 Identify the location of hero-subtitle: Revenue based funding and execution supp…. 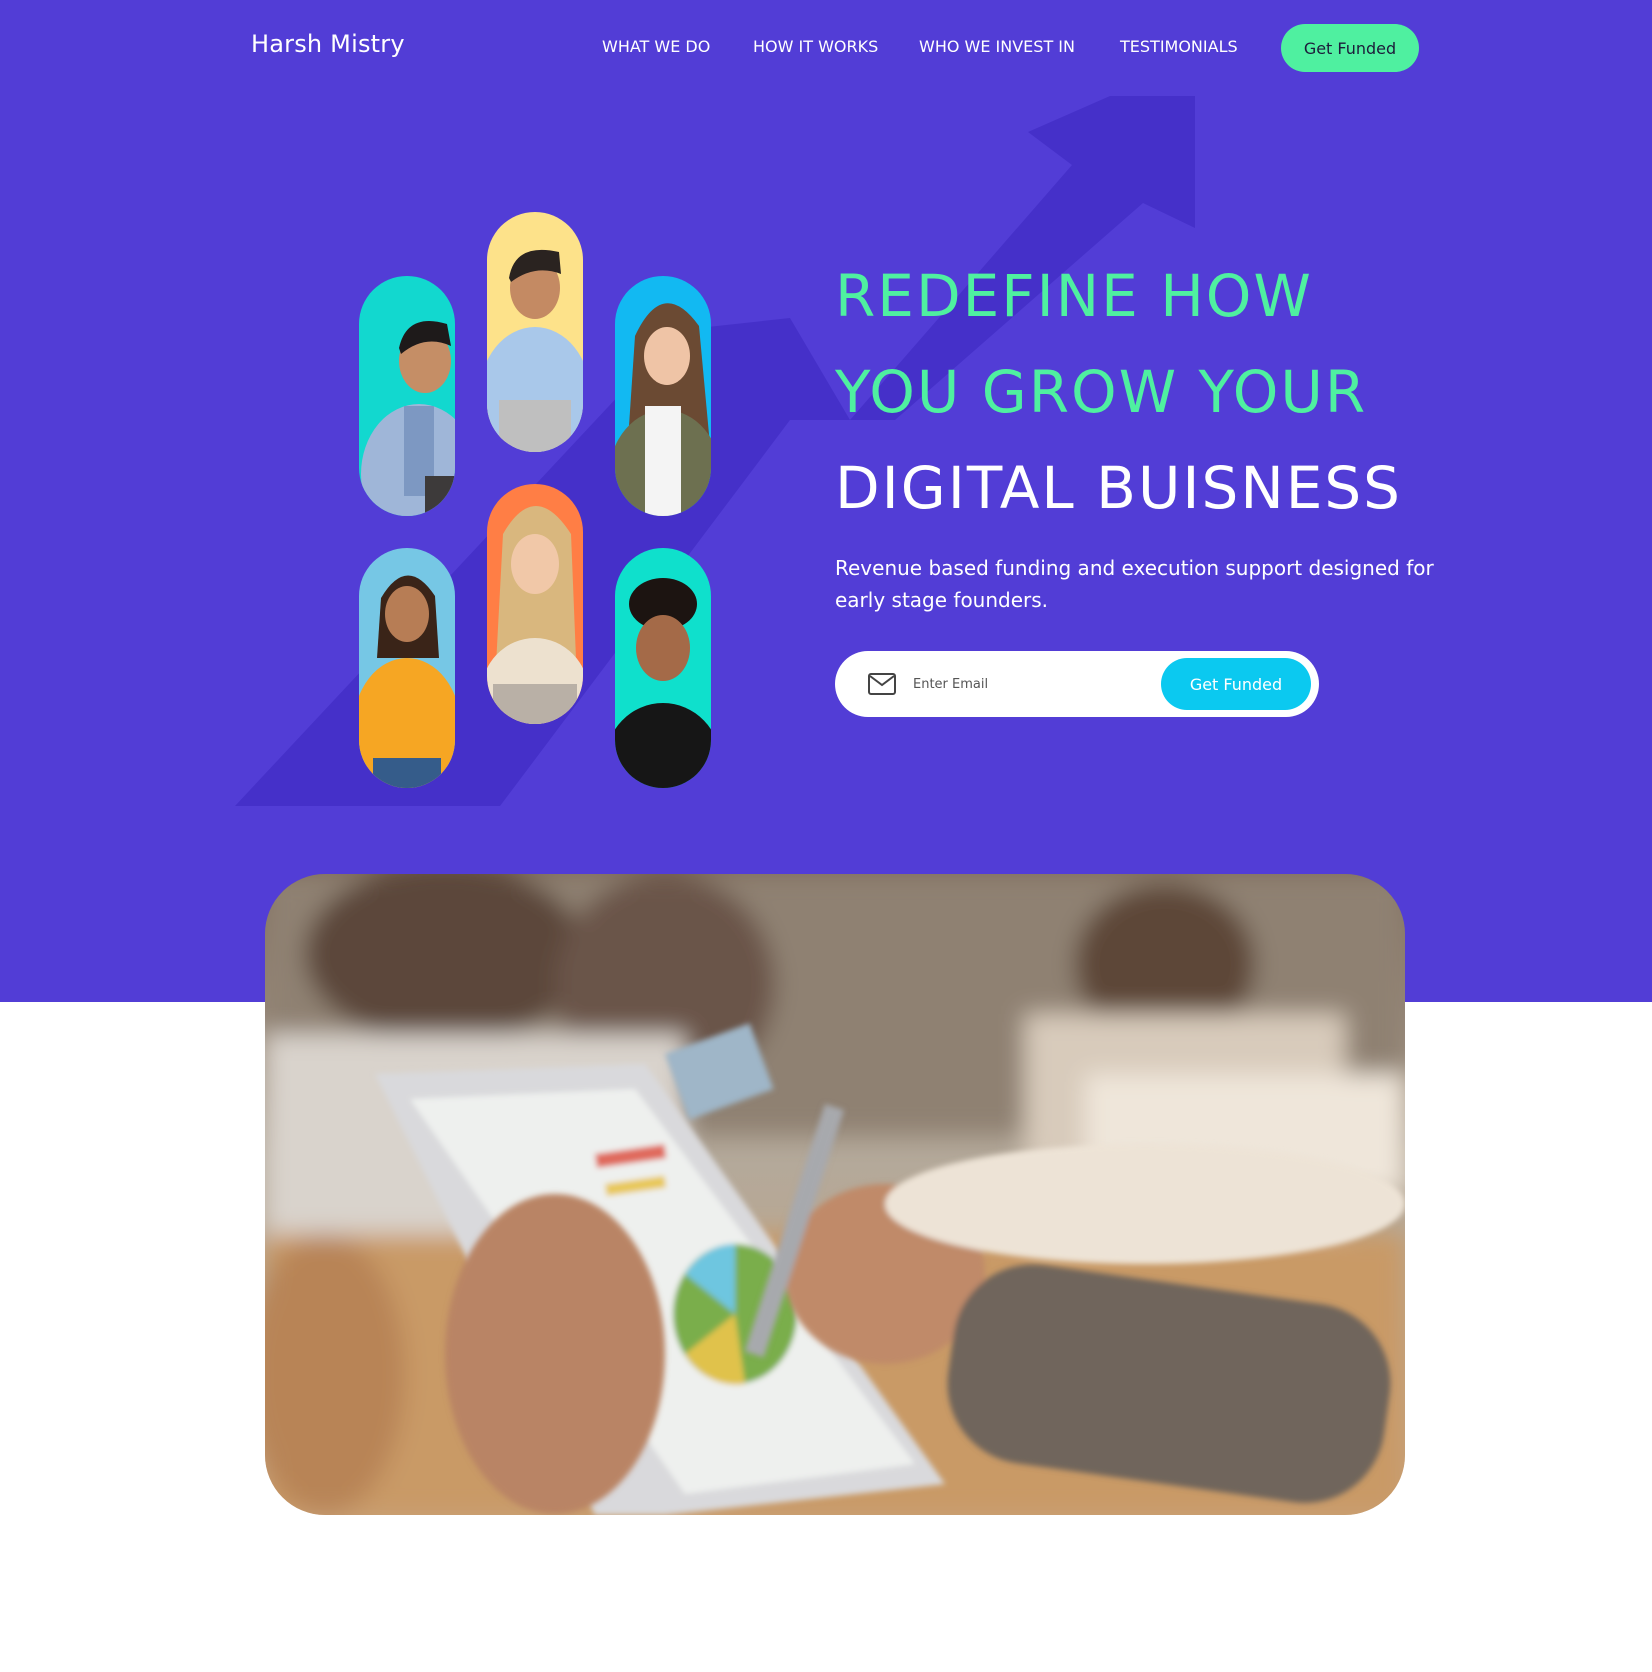
(1134, 584).